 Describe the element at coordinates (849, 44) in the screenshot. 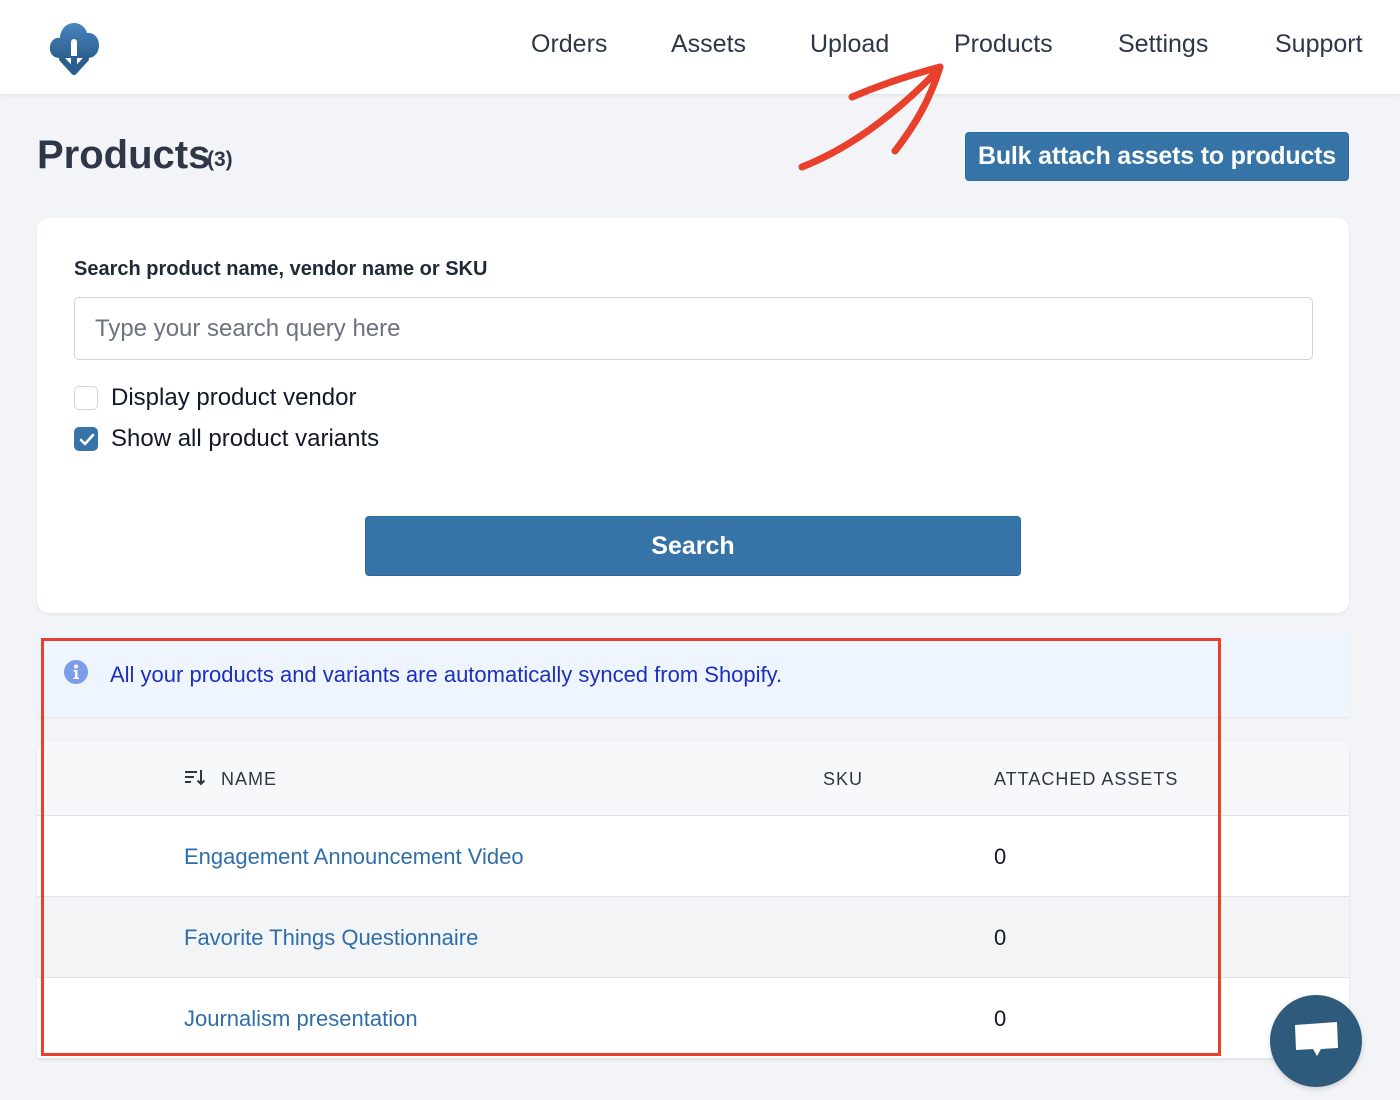

I see `nav-upload: Upload` at that location.